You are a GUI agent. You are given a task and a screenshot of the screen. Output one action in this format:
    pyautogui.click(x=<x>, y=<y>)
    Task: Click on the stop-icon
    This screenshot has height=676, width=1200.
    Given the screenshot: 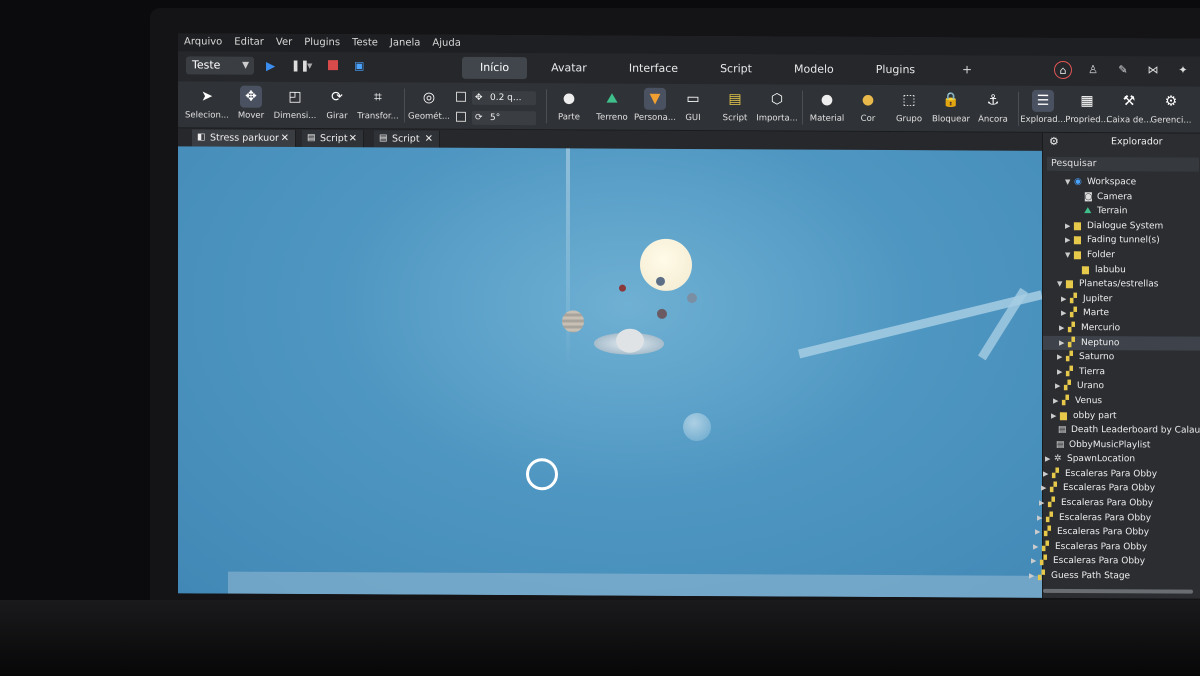 What is the action you would take?
    pyautogui.click(x=333, y=65)
    